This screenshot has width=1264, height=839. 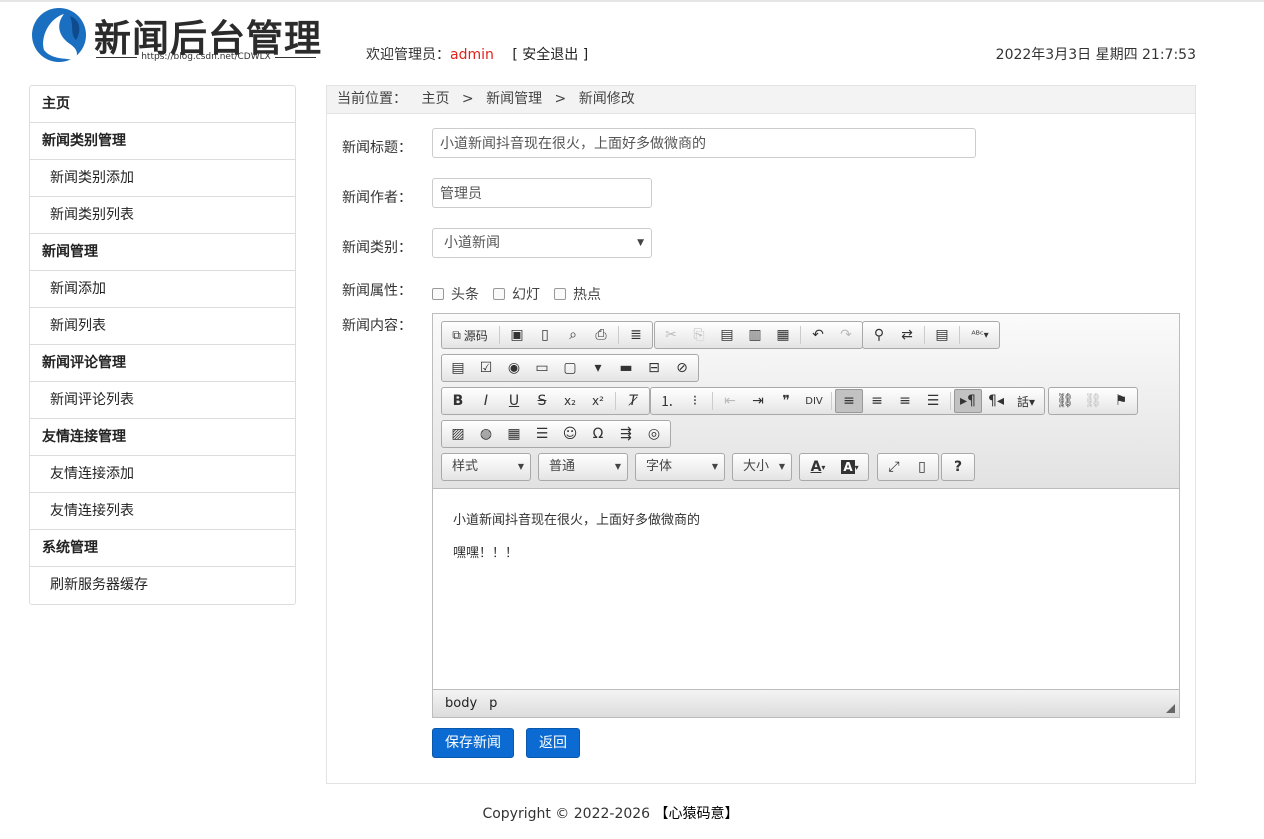 I want to click on logout-link: [ 安全退出 ], so click(x=550, y=55).